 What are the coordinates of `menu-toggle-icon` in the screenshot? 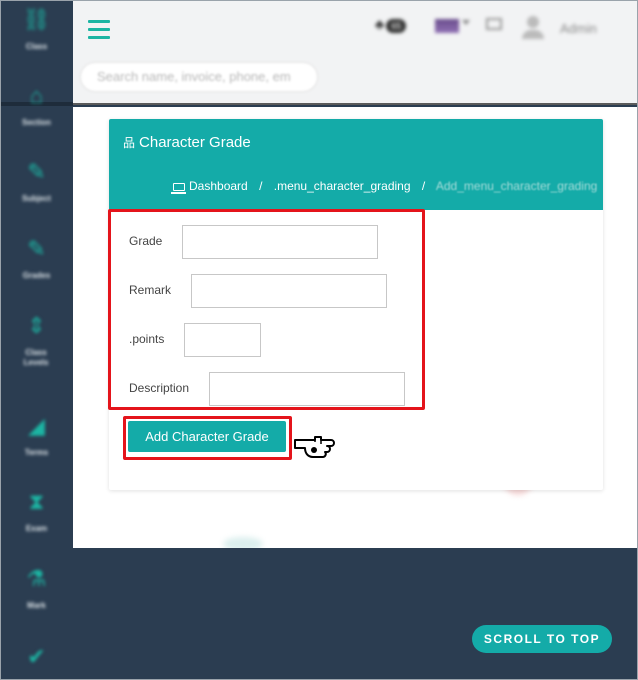 It's located at (99, 30).